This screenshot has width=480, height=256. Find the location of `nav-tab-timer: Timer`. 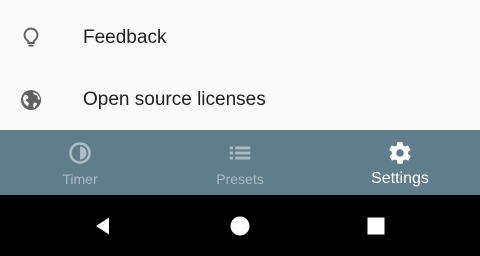

nav-tab-timer: Timer is located at coordinates (80, 162).